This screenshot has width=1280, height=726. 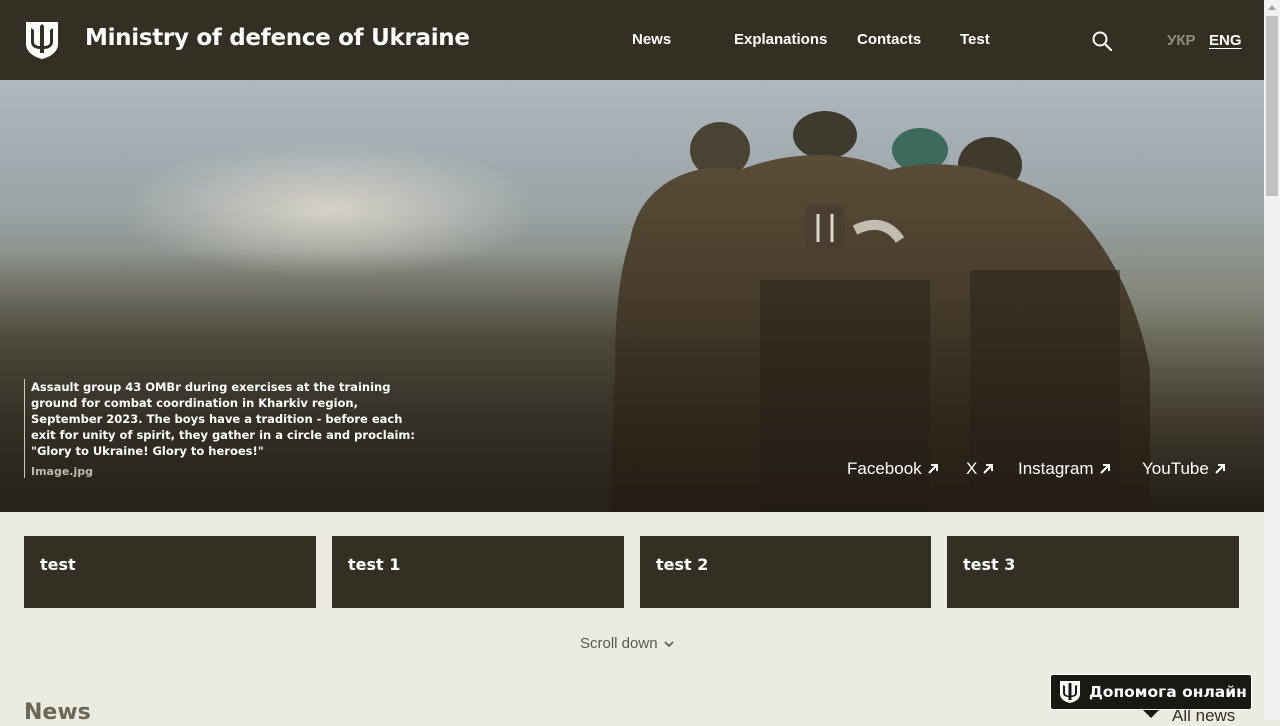 I want to click on search-icon, so click(x=1102, y=41).